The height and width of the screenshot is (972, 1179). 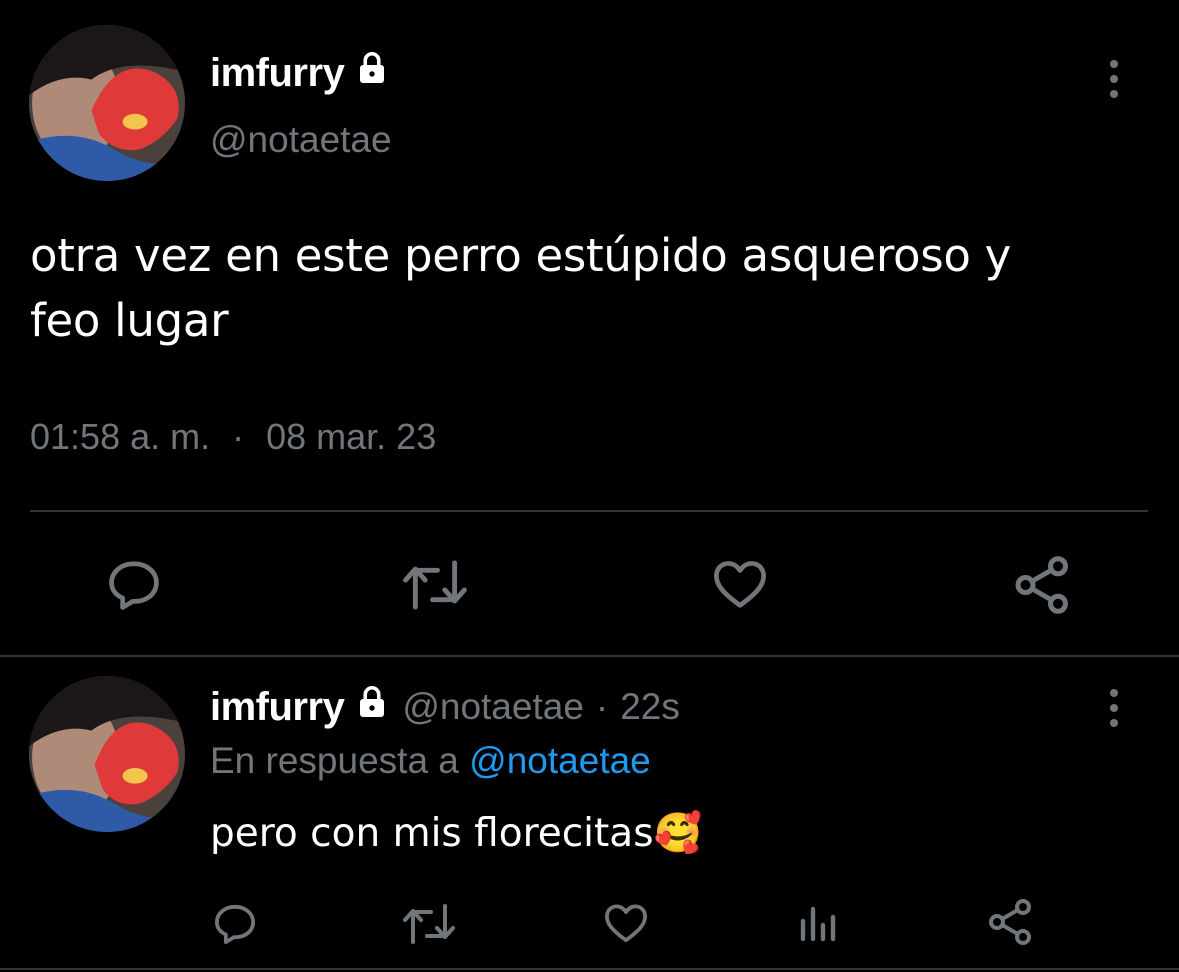 I want to click on smiling-hearts-emoji: 🥰, so click(x=678, y=833).